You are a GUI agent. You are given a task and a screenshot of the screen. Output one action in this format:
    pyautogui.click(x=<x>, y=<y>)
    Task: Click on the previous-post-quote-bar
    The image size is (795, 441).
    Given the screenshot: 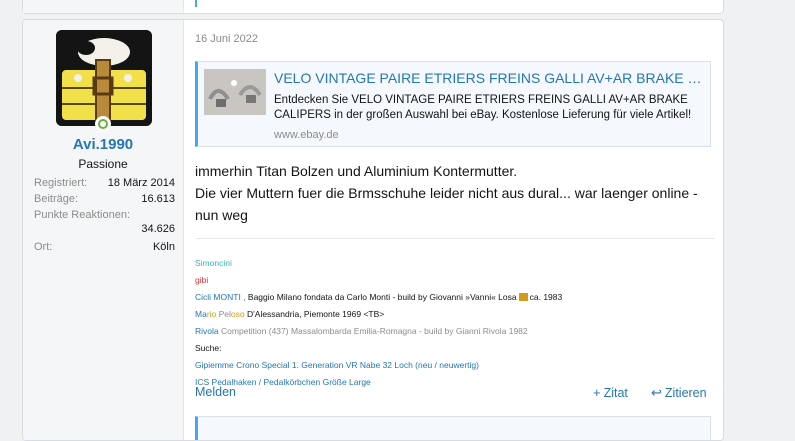 What is the action you would take?
    pyautogui.click(x=196, y=3)
    